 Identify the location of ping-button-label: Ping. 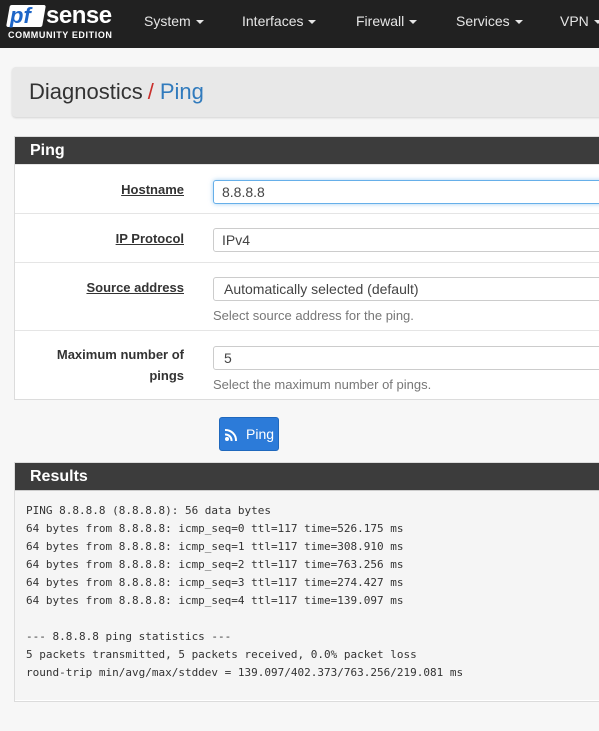
(260, 434).